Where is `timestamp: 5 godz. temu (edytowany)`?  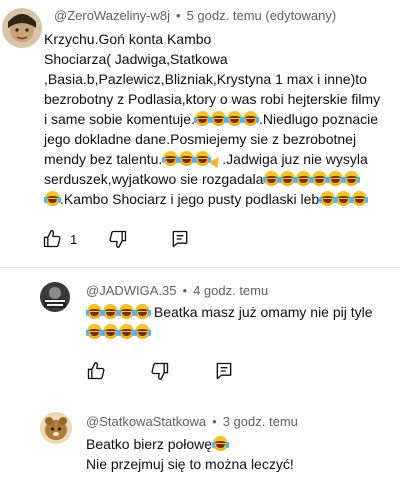
timestamp: 5 godz. temu (edytowany) is located at coordinates (262, 15).